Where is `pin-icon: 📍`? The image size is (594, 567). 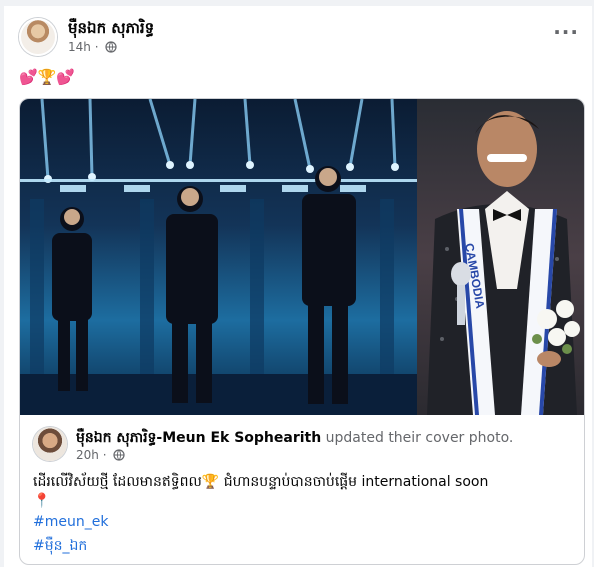 pin-icon: 📍 is located at coordinates (42, 501).